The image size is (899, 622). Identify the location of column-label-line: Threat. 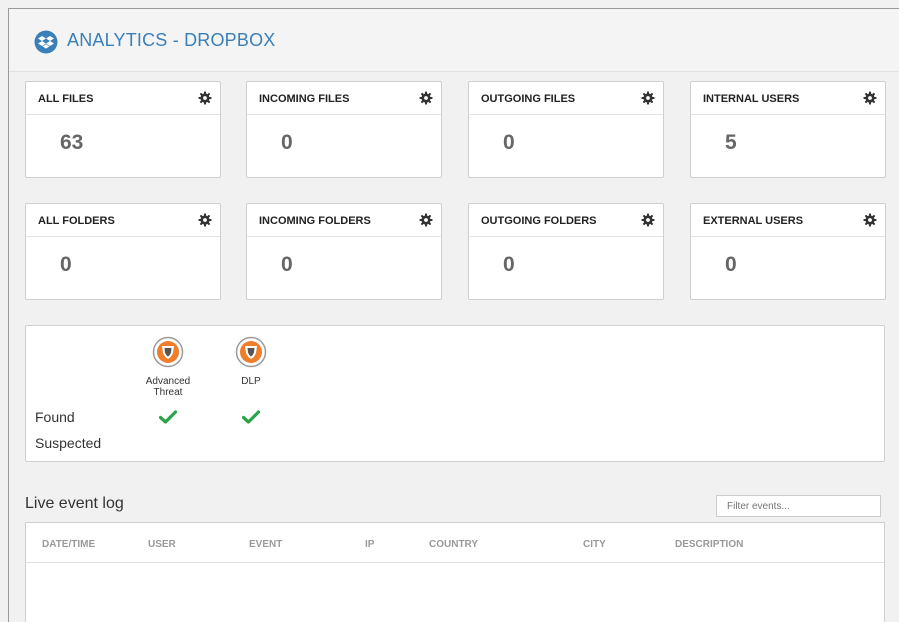
(168, 392).